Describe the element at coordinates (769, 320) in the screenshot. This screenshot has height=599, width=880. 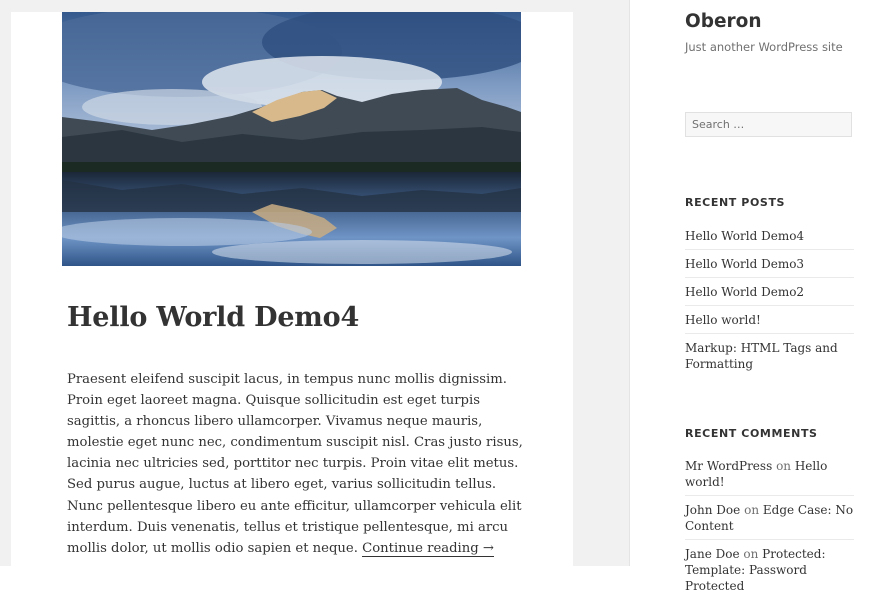
I see `list-item: Hello world!` at that location.